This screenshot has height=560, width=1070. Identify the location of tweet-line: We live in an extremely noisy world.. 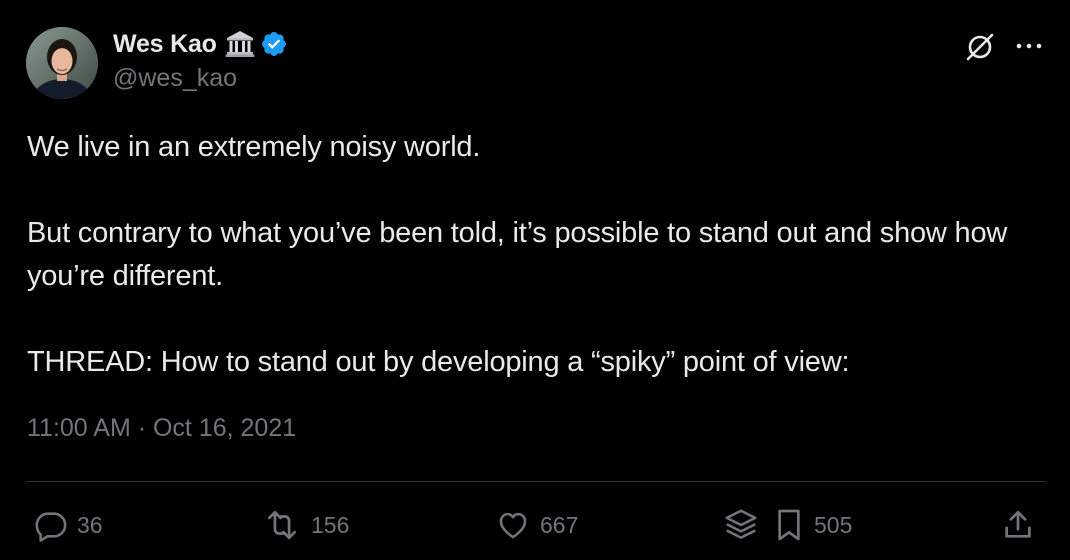
(254, 147).